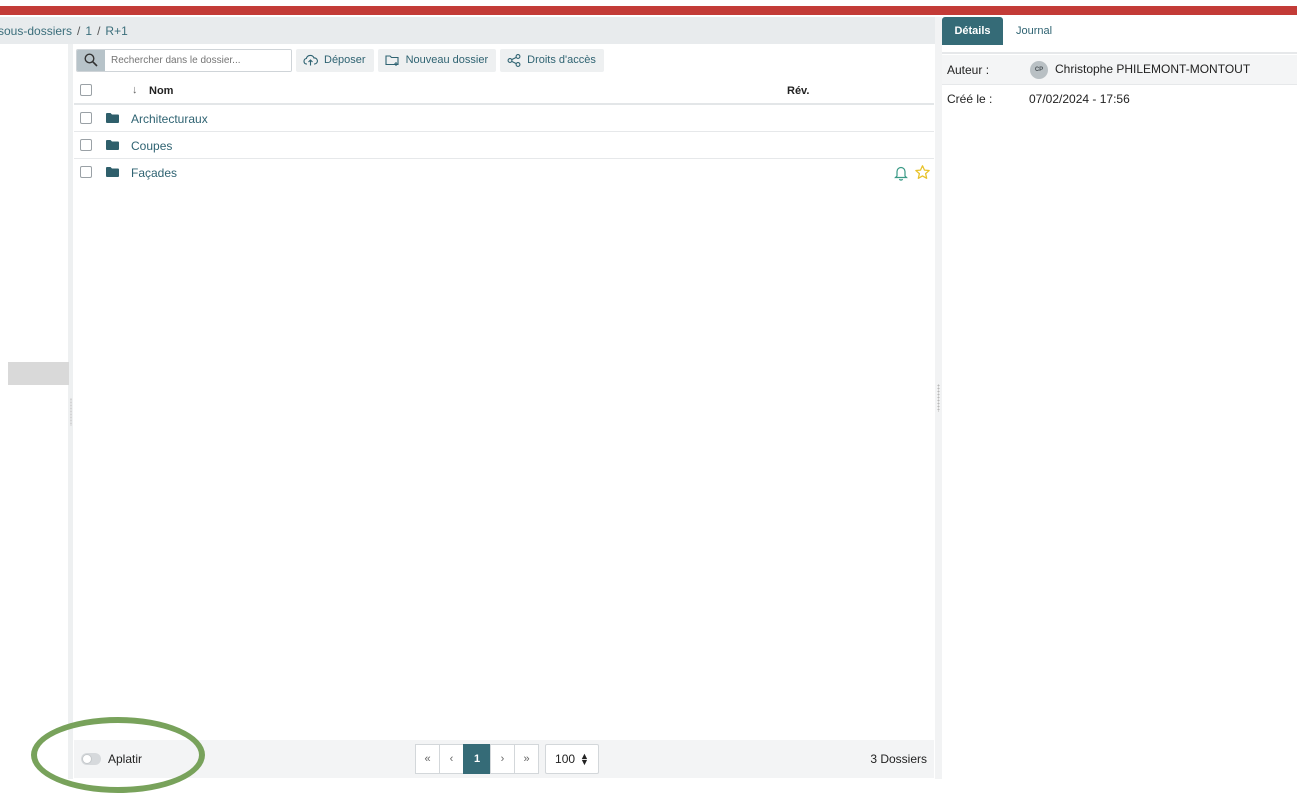 The image size is (1297, 799). Describe the element at coordinates (504, 118) in the screenshot. I see `table-row: Architecturaux` at that location.